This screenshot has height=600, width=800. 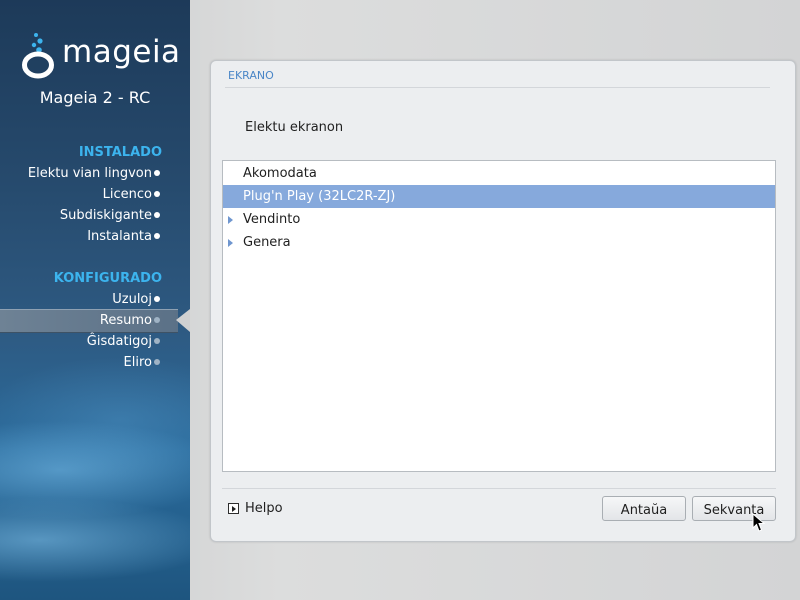 What do you see at coordinates (233, 508) in the screenshot?
I see `help-toggle-icon` at bounding box center [233, 508].